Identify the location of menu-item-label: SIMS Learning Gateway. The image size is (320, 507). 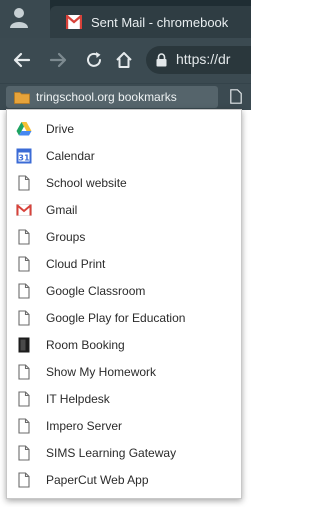
(111, 452).